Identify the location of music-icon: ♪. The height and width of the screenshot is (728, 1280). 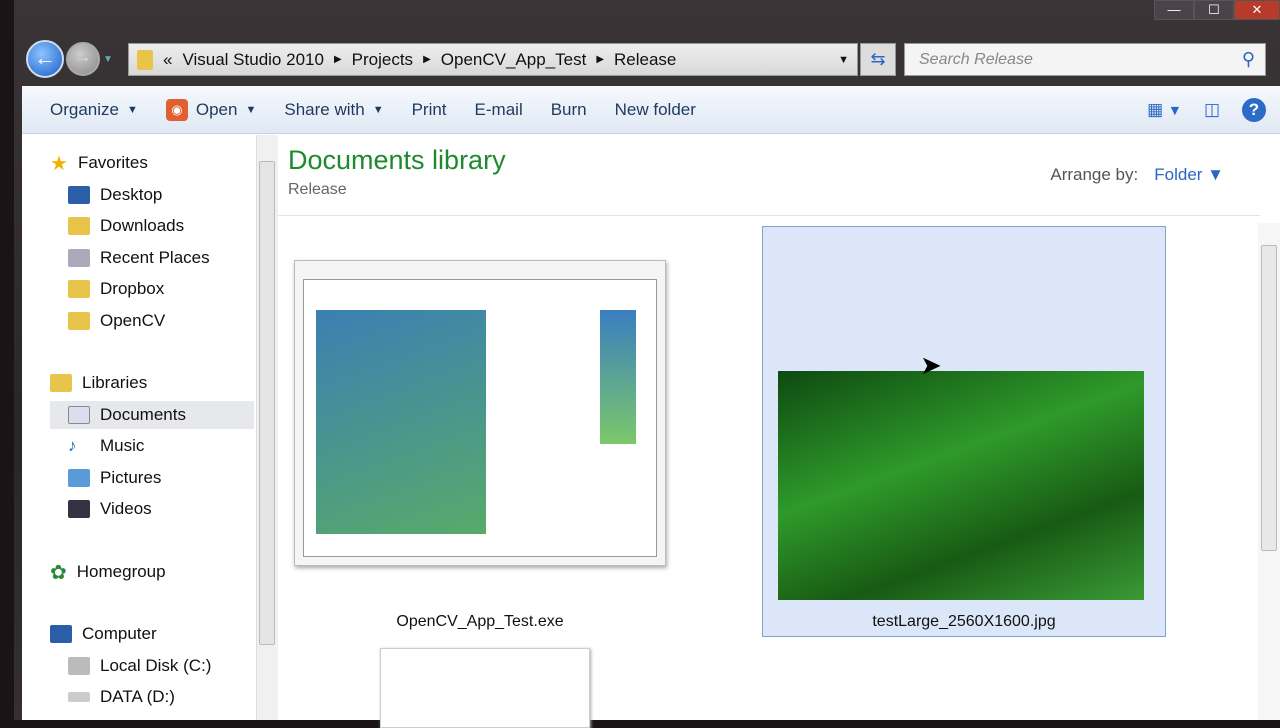
(72, 445).